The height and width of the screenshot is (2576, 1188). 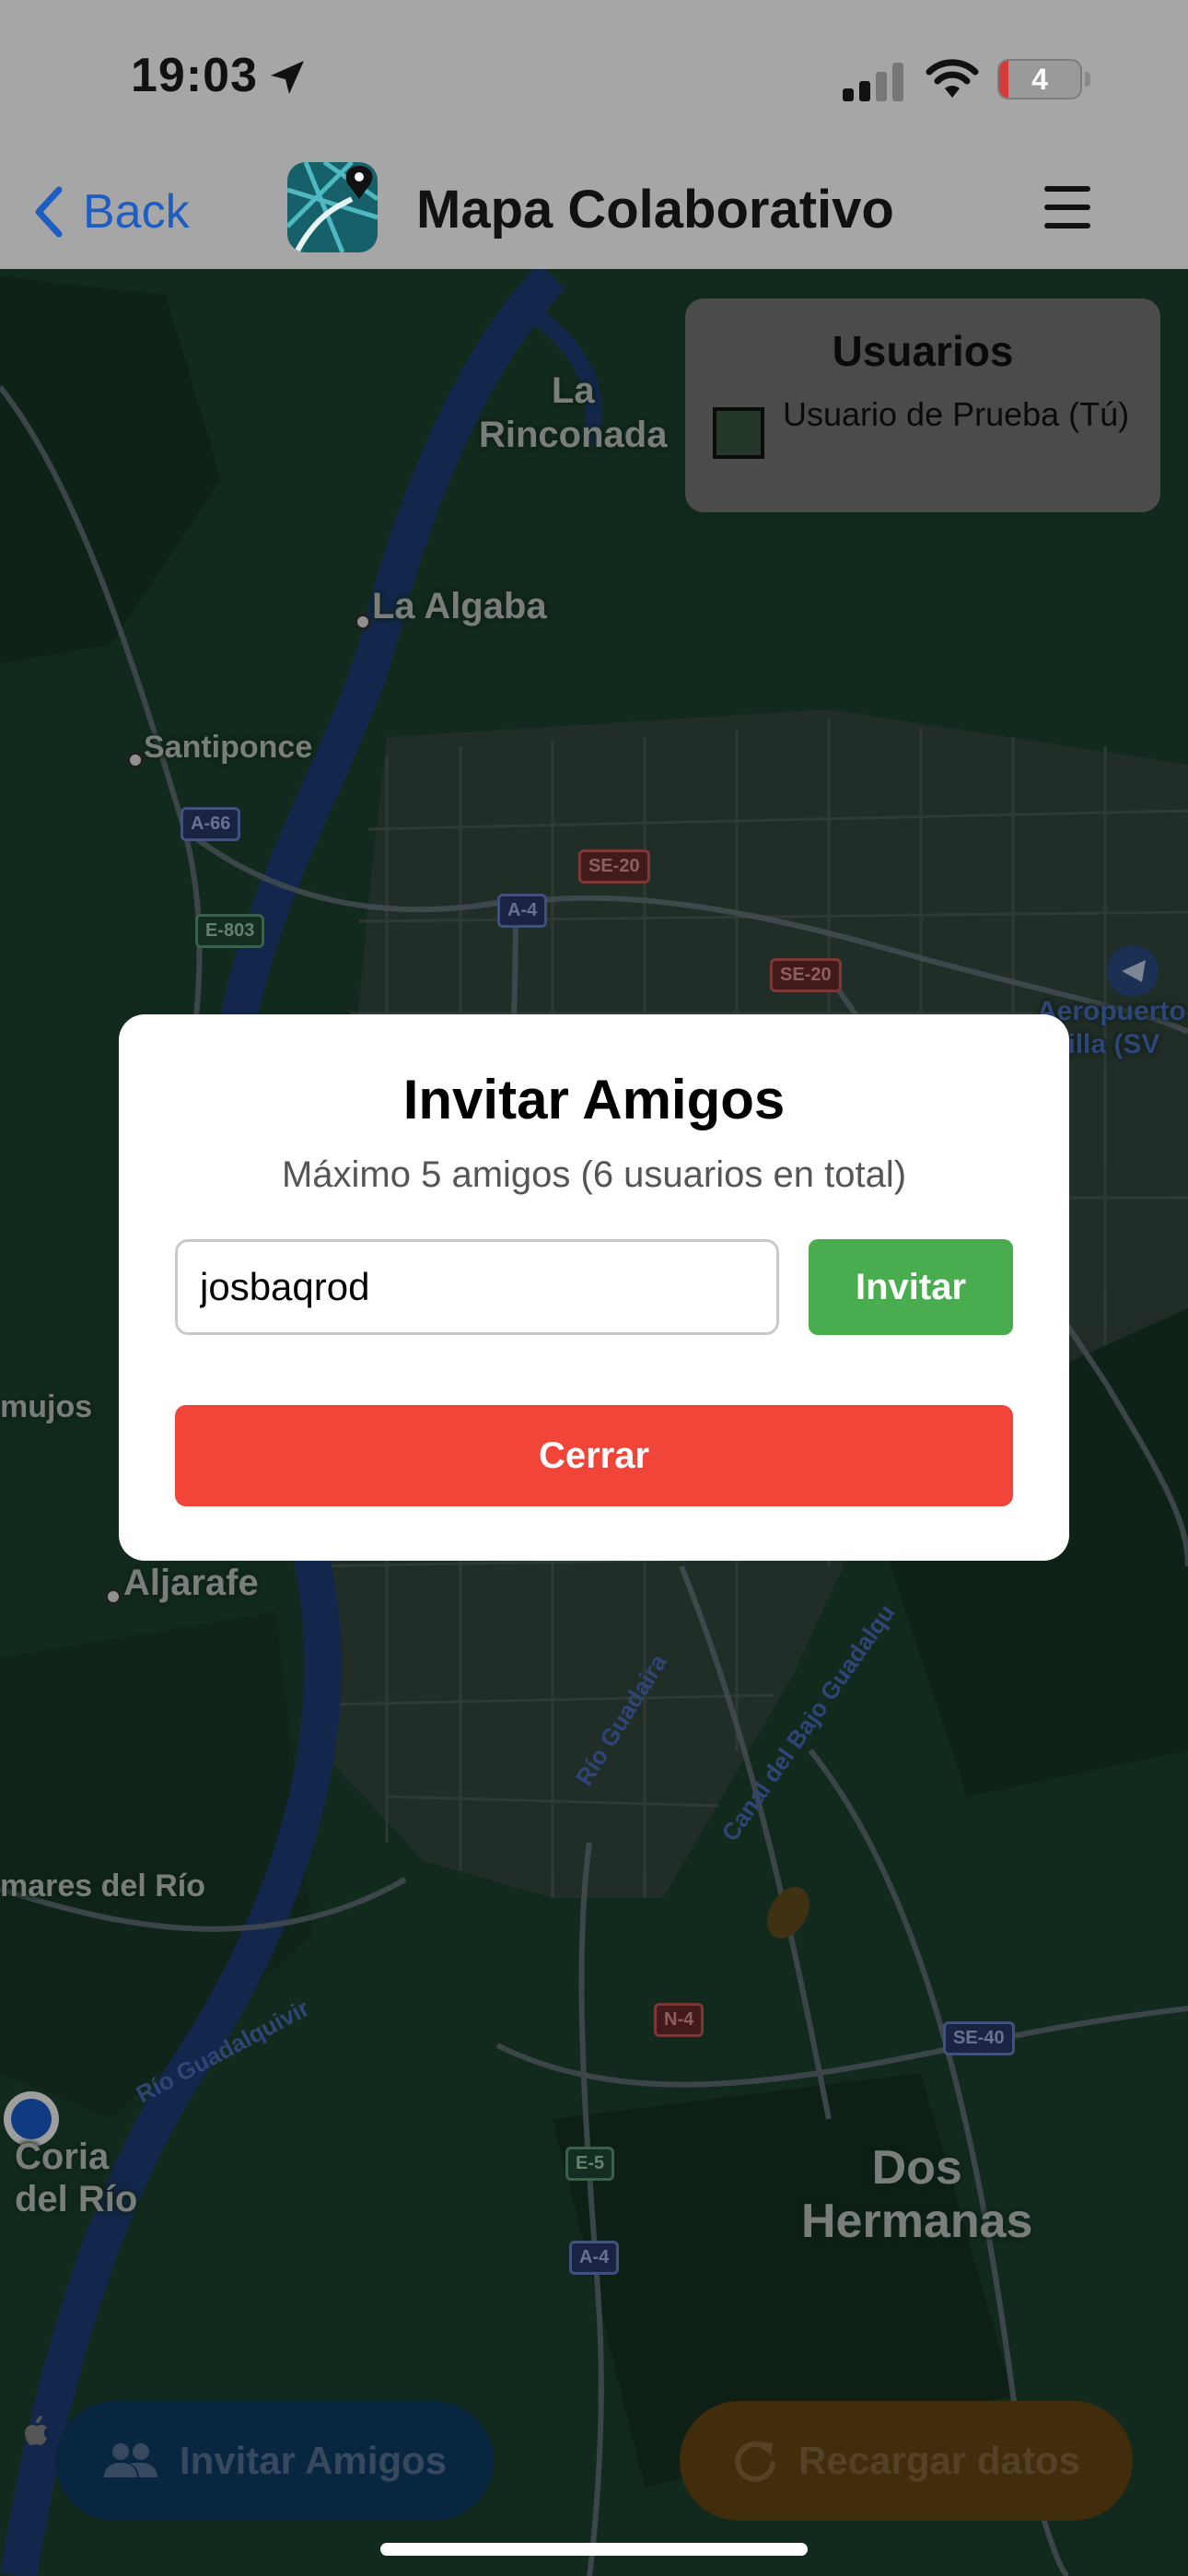 I want to click on back-label: Back, so click(x=136, y=212).